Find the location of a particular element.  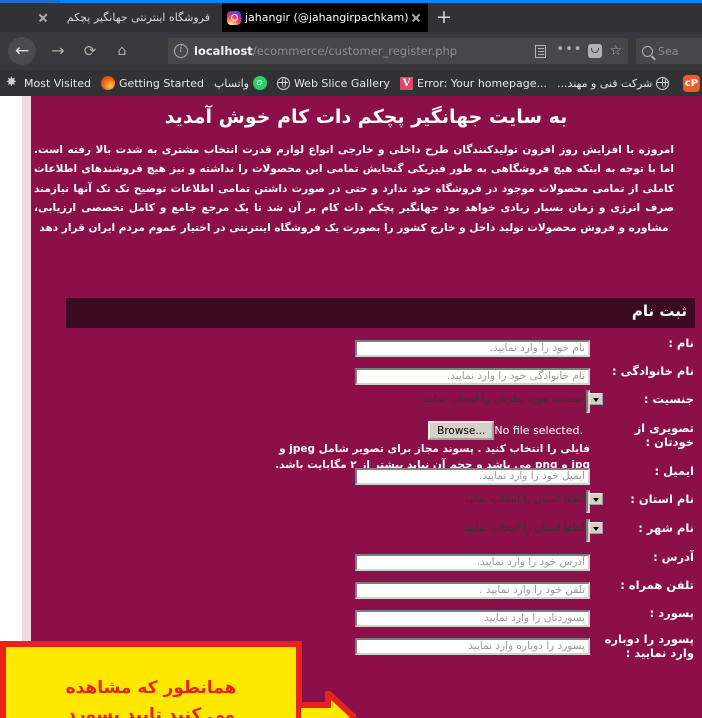

bookmark-web-slice-gallery: Web Slice Gallery is located at coordinates (333, 83).